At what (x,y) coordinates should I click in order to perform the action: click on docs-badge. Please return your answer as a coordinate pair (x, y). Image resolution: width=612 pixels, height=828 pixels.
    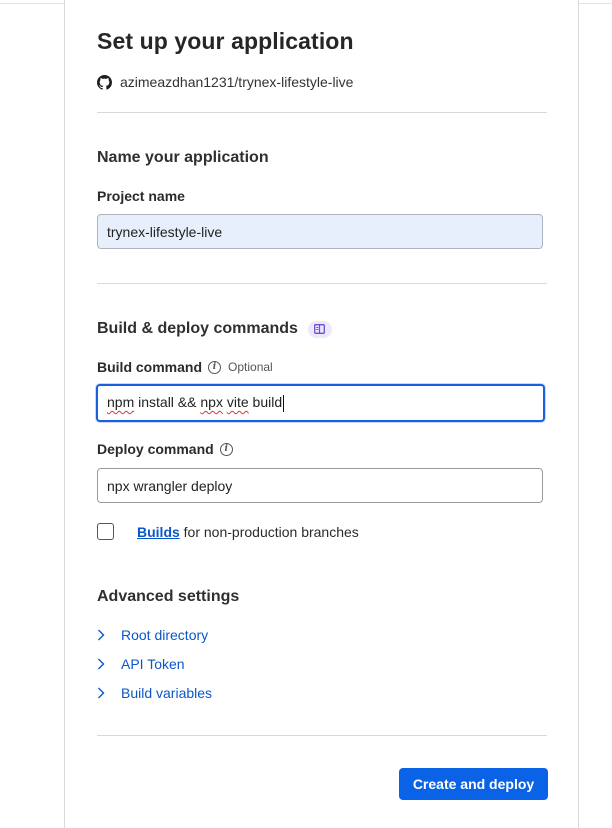
    Looking at the image, I should click on (319, 329).